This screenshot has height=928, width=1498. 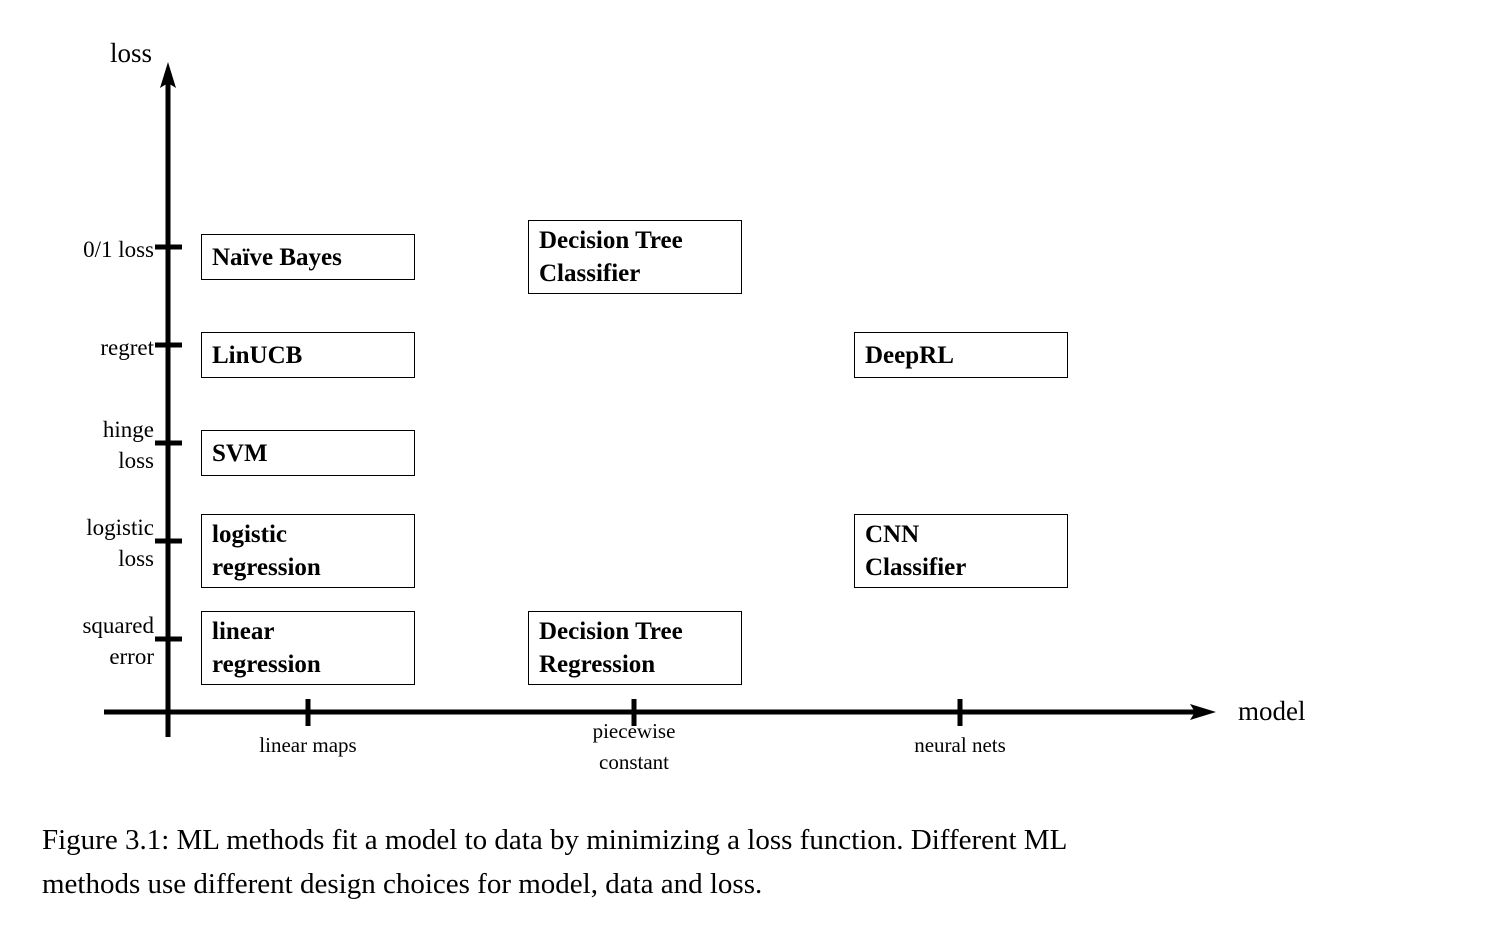 What do you see at coordinates (960, 745) in the screenshot?
I see `x-tick-label-neural-nets: neural nets` at bounding box center [960, 745].